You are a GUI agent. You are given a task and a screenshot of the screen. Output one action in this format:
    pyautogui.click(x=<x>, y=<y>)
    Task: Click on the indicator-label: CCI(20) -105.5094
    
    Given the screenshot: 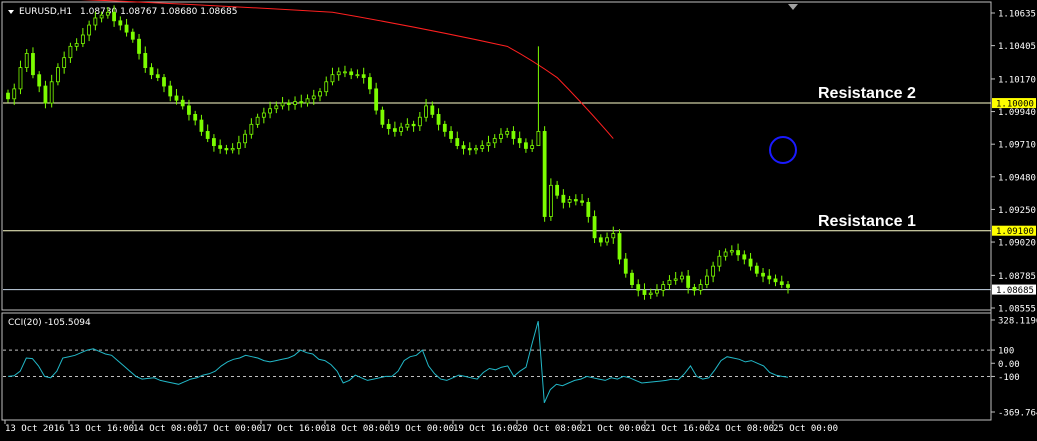 What is the action you would take?
    pyautogui.click(x=49, y=323)
    